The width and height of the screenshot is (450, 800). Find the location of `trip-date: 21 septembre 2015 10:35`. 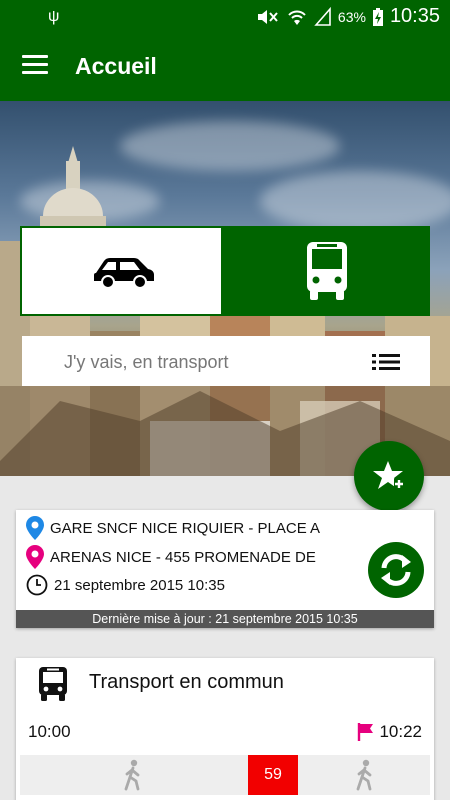

trip-date: 21 septembre 2015 10:35 is located at coordinates (139, 585).